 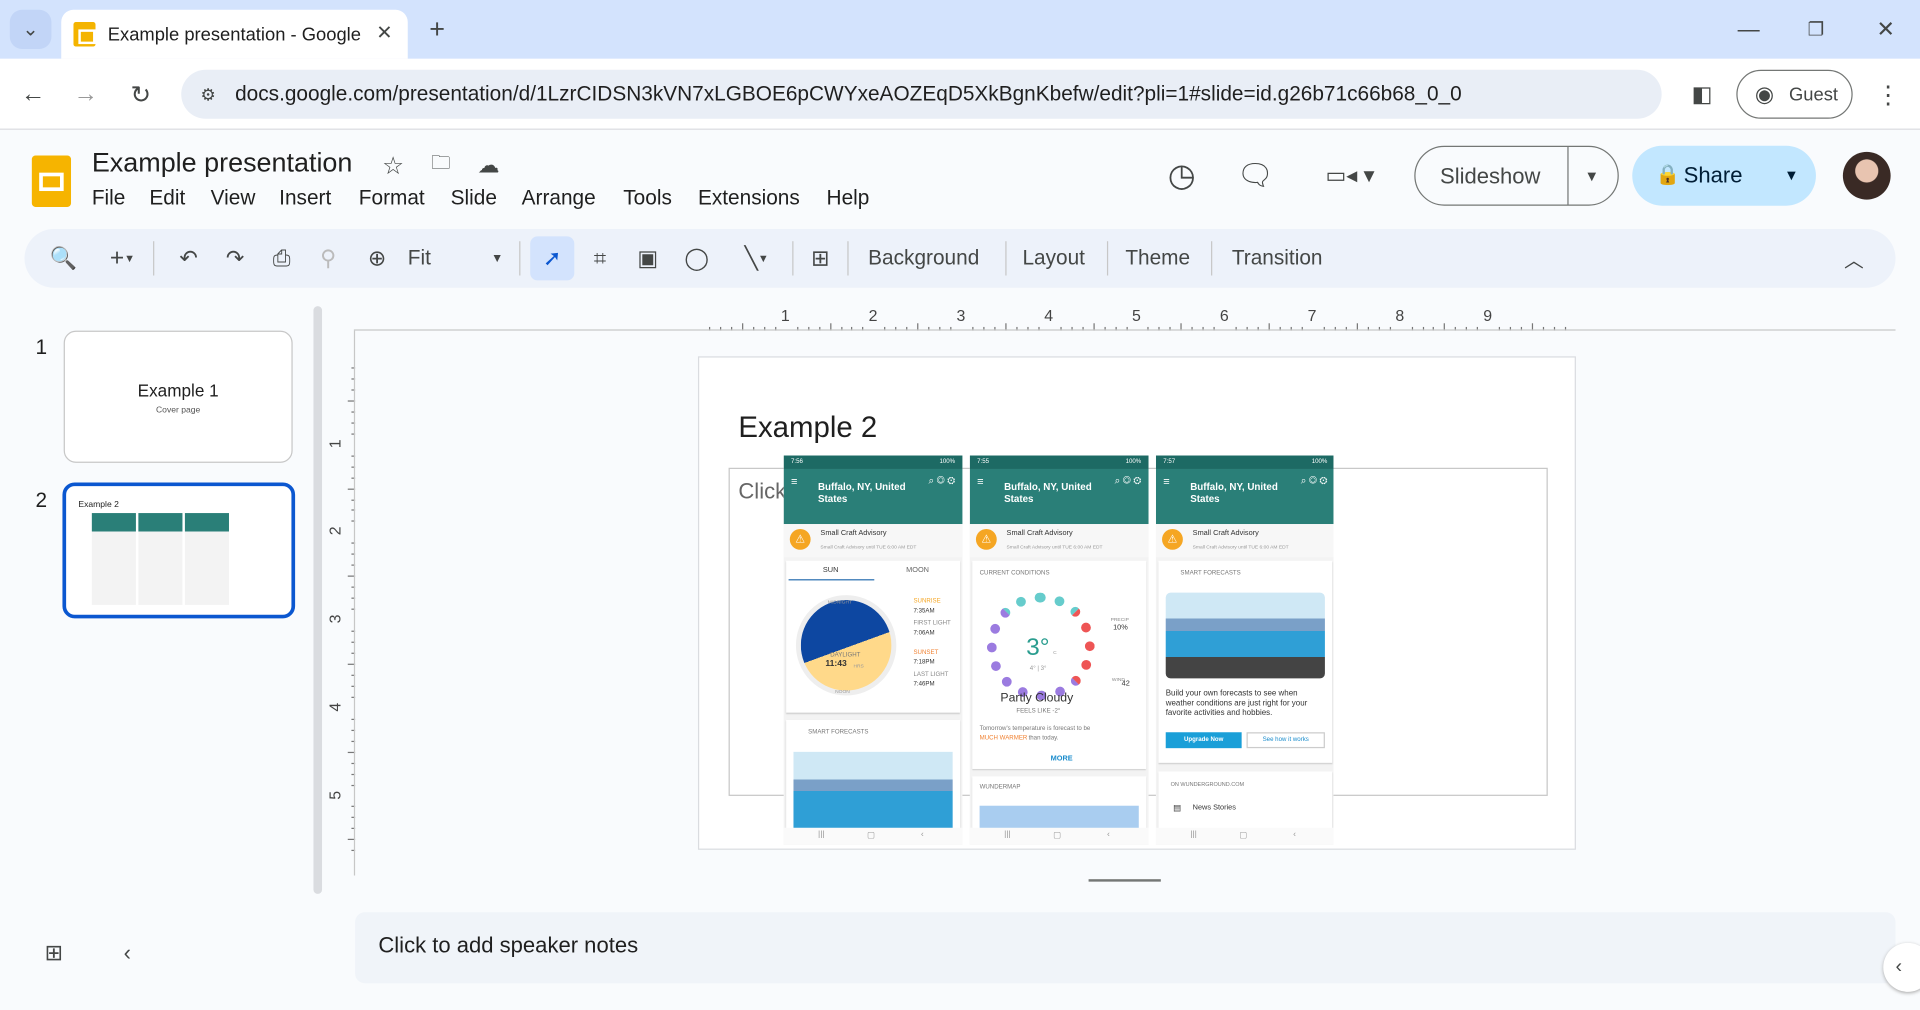 I want to click on menu-format: Format, so click(x=392, y=198).